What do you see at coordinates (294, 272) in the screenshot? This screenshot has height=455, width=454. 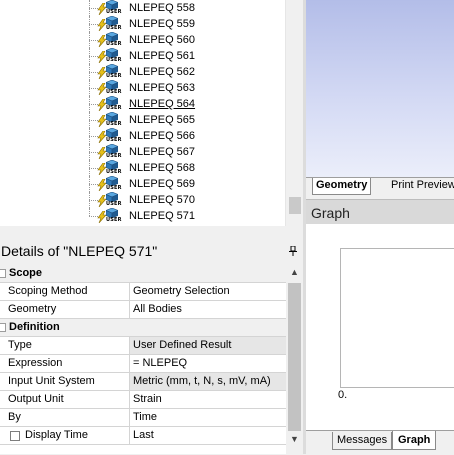 I see `scroll-up-icon: ▲` at bounding box center [294, 272].